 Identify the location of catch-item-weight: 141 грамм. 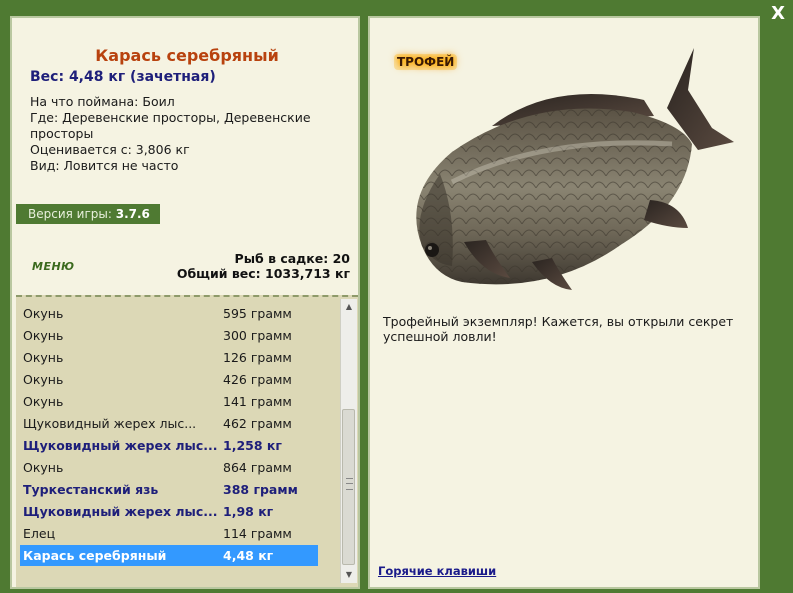
(257, 401).